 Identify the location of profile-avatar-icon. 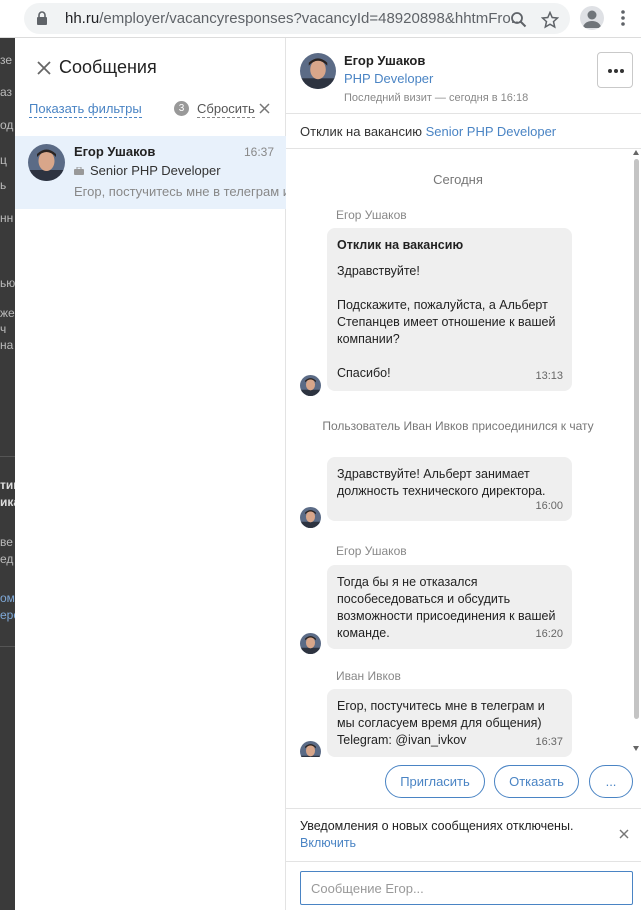
(592, 18).